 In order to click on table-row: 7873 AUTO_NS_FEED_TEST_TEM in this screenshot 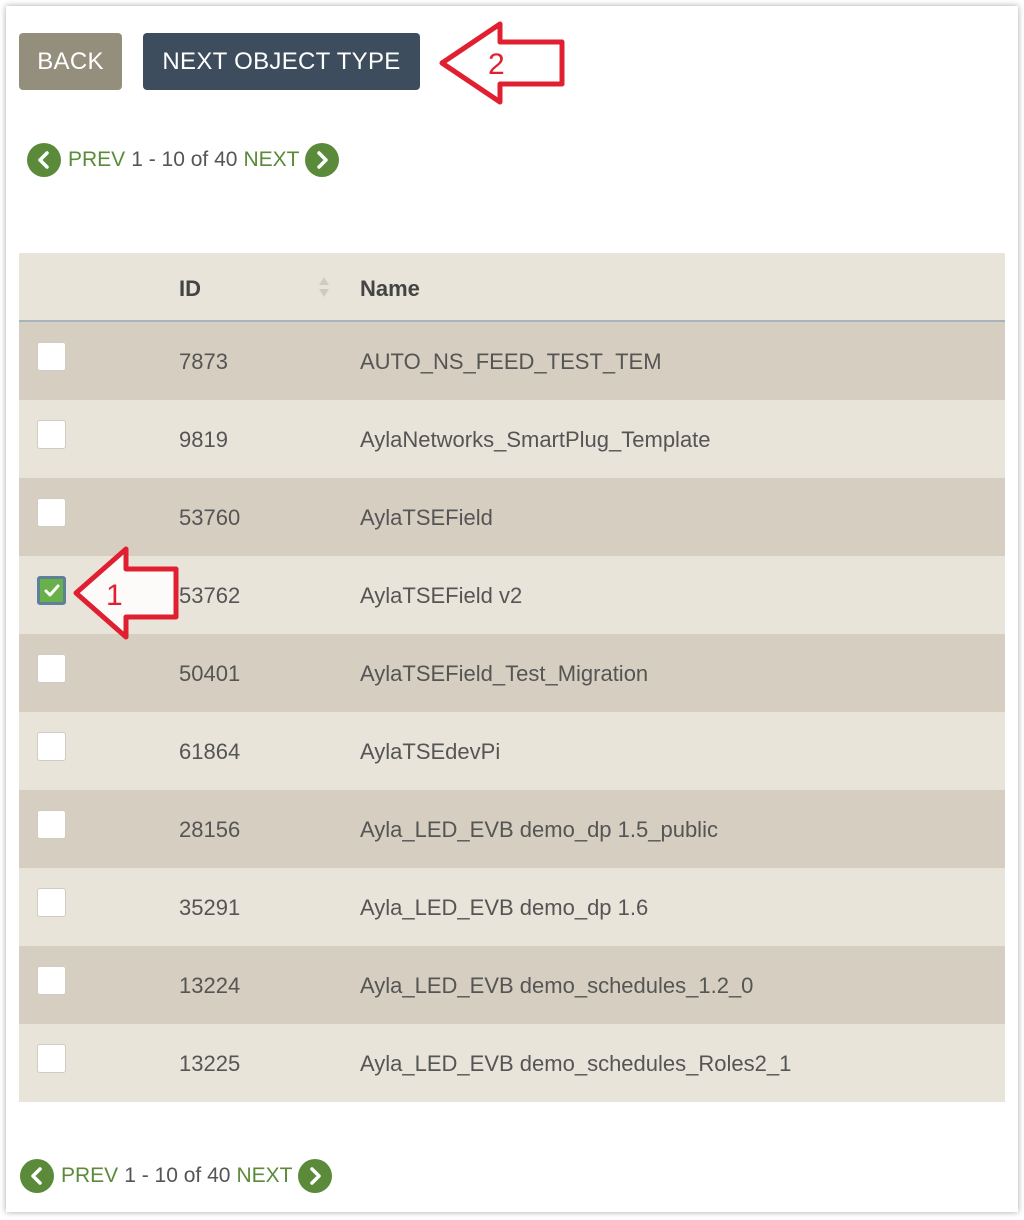, I will do `click(512, 361)`.